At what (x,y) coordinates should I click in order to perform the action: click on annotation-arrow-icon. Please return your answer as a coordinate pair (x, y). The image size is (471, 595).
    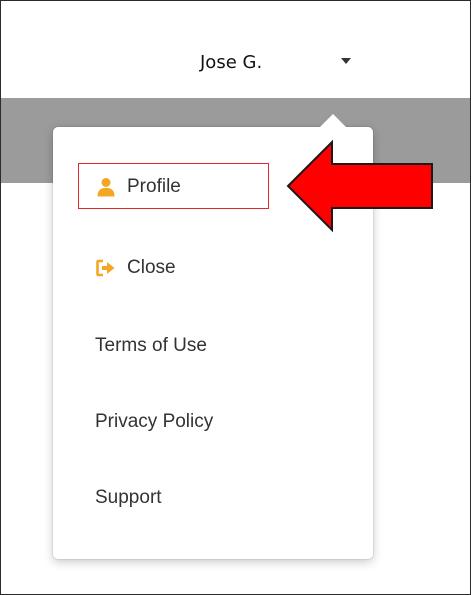
    Looking at the image, I should click on (359, 186).